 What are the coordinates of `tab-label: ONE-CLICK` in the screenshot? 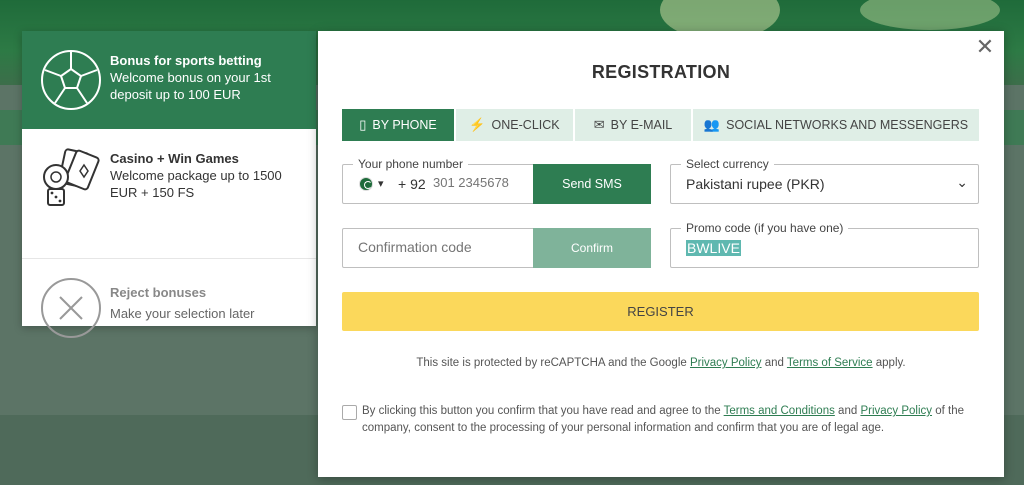 It's located at (525, 125).